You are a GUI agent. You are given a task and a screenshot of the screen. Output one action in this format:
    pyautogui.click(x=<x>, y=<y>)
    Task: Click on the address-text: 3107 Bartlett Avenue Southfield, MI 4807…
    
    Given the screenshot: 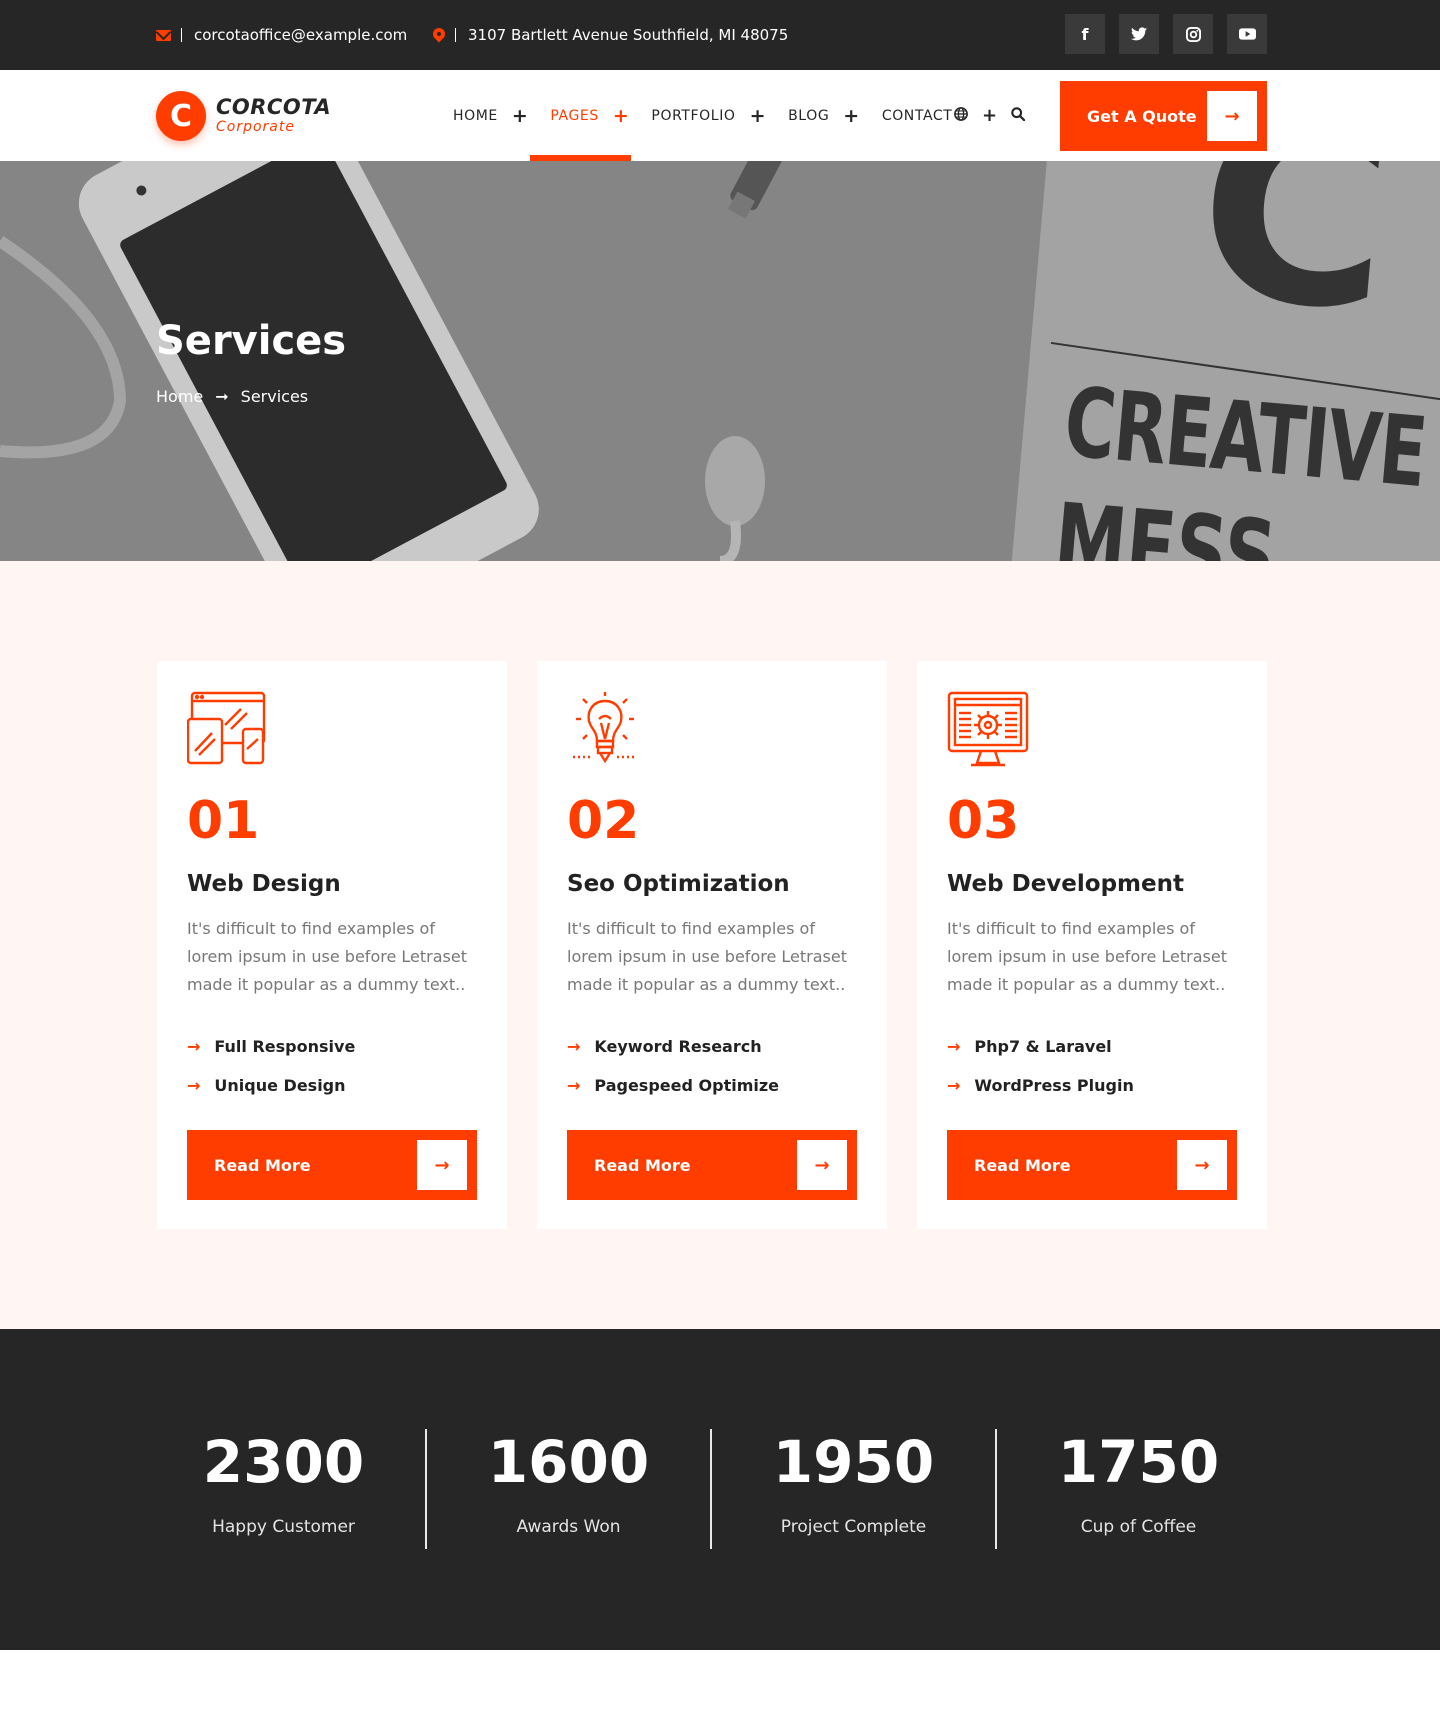 What is the action you would take?
    pyautogui.click(x=628, y=35)
    